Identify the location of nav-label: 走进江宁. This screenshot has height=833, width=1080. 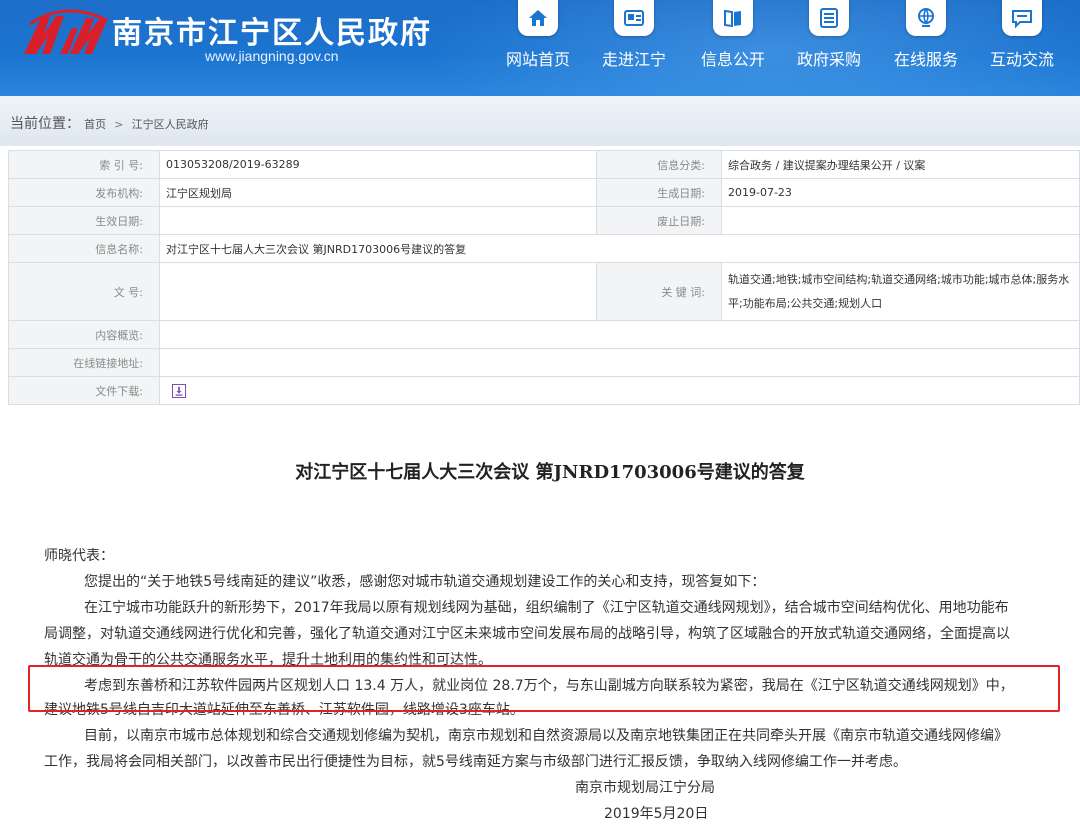
(633, 59).